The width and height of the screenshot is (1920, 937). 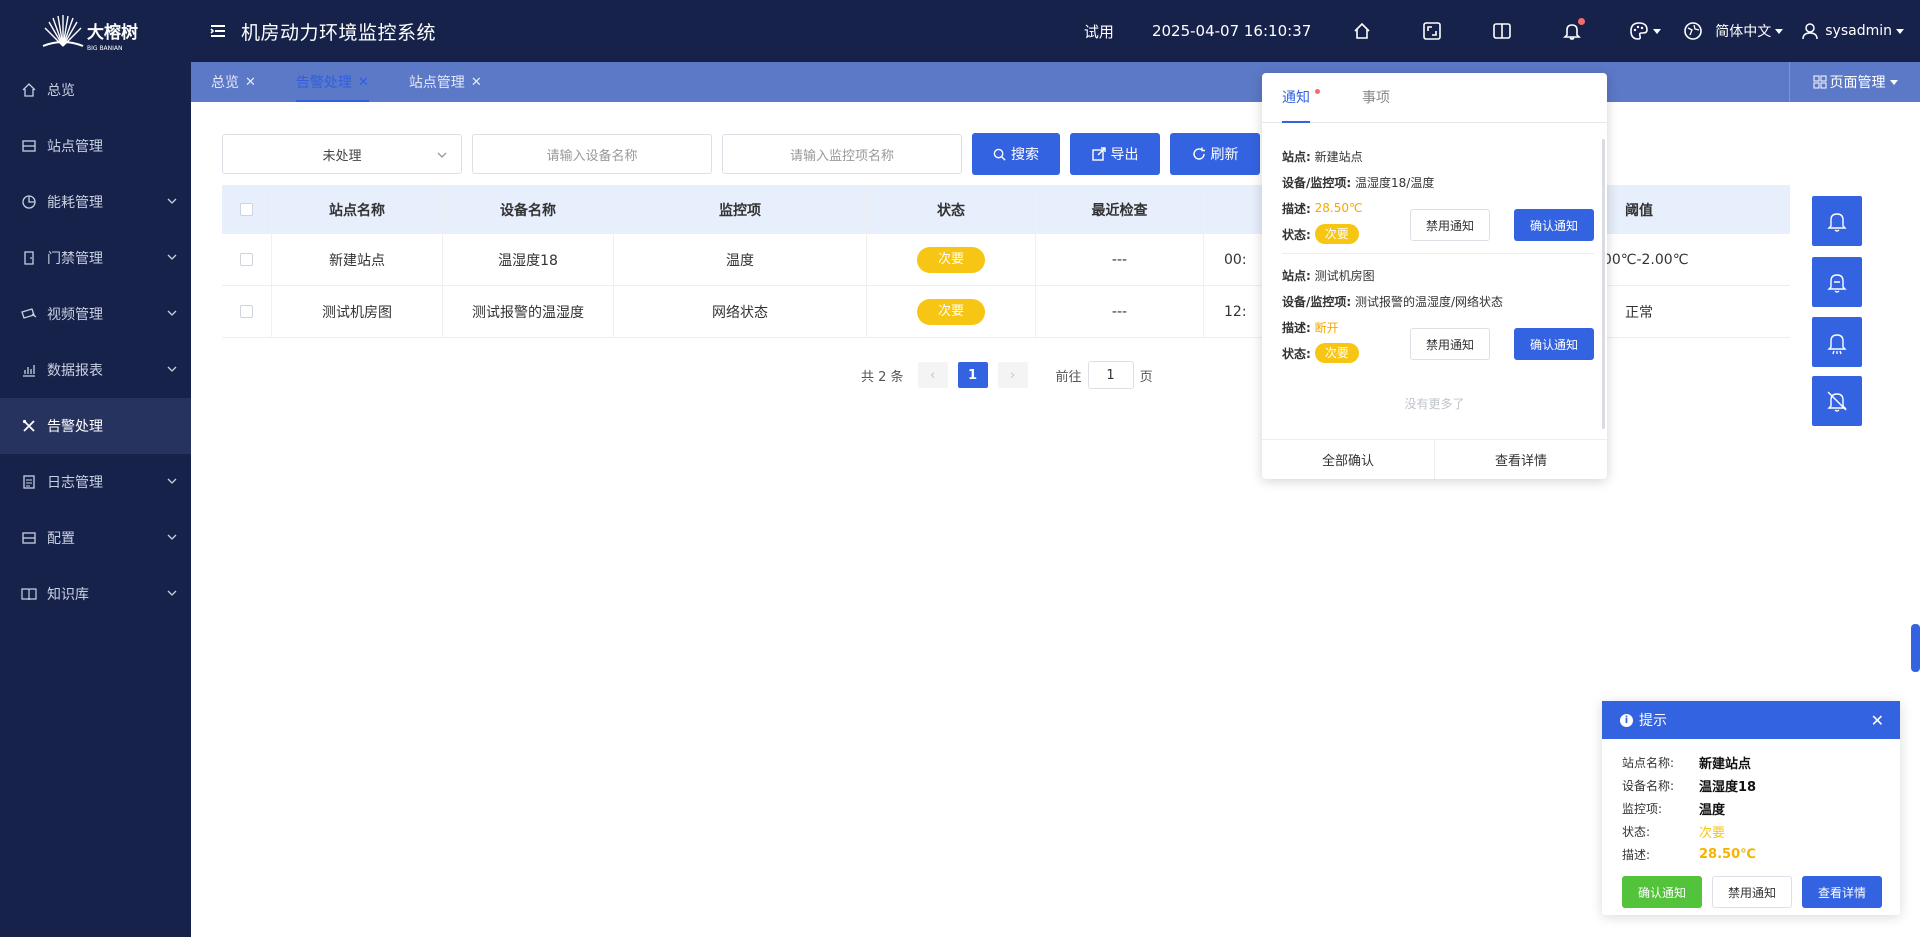 What do you see at coordinates (246, 209) in the screenshot?
I see `select-all-checkbox` at bounding box center [246, 209].